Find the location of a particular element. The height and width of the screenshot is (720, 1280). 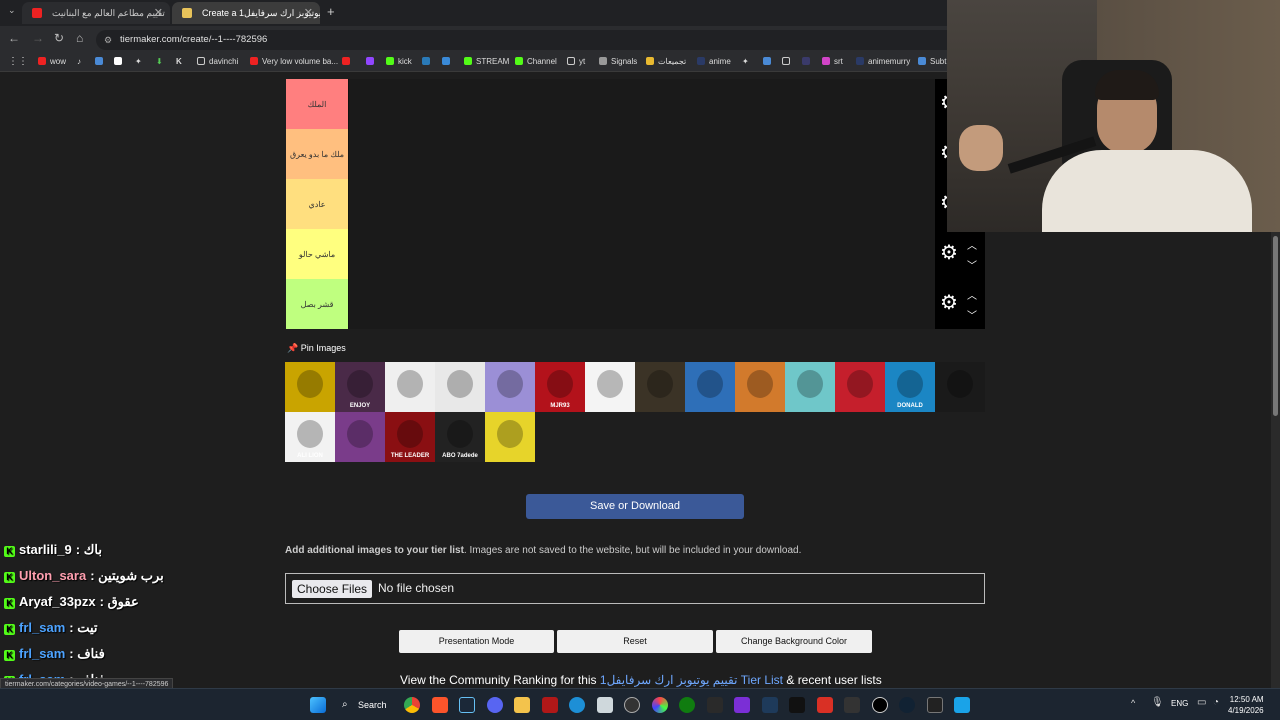

amazon-icon is located at coordinates (120, 61).